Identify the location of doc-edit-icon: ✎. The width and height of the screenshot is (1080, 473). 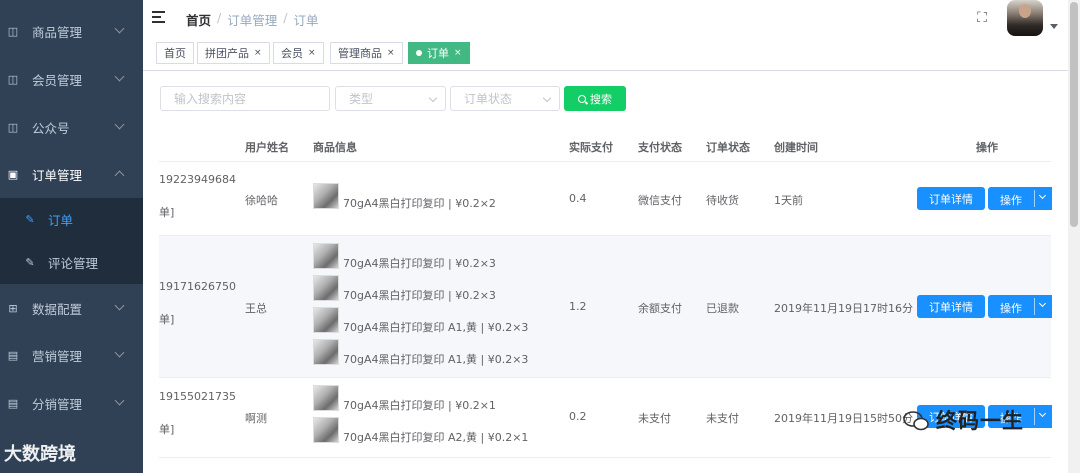
(30, 262).